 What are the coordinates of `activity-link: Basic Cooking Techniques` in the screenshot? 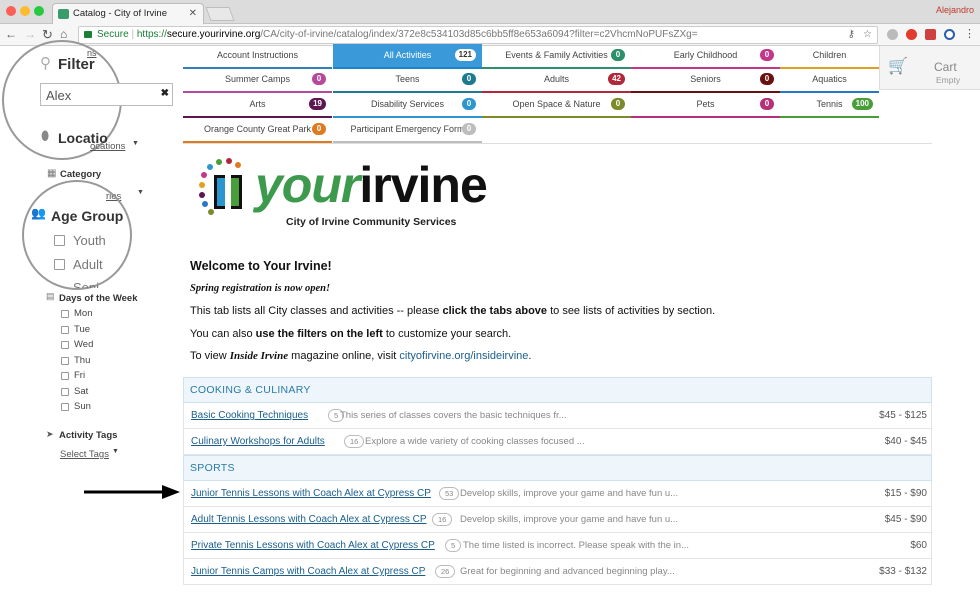 It's located at (249, 415).